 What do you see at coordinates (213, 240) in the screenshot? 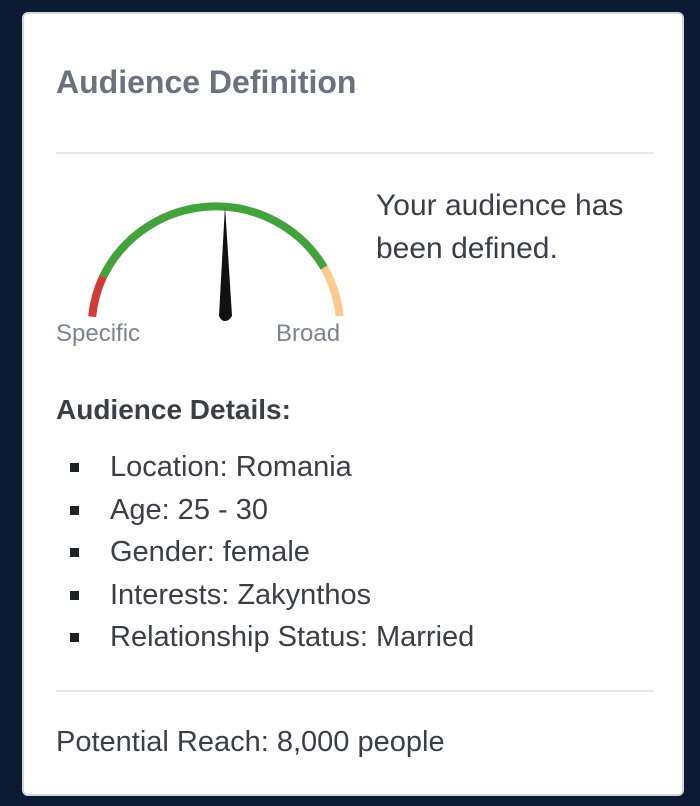
I see `gauge-fit-zone` at bounding box center [213, 240].